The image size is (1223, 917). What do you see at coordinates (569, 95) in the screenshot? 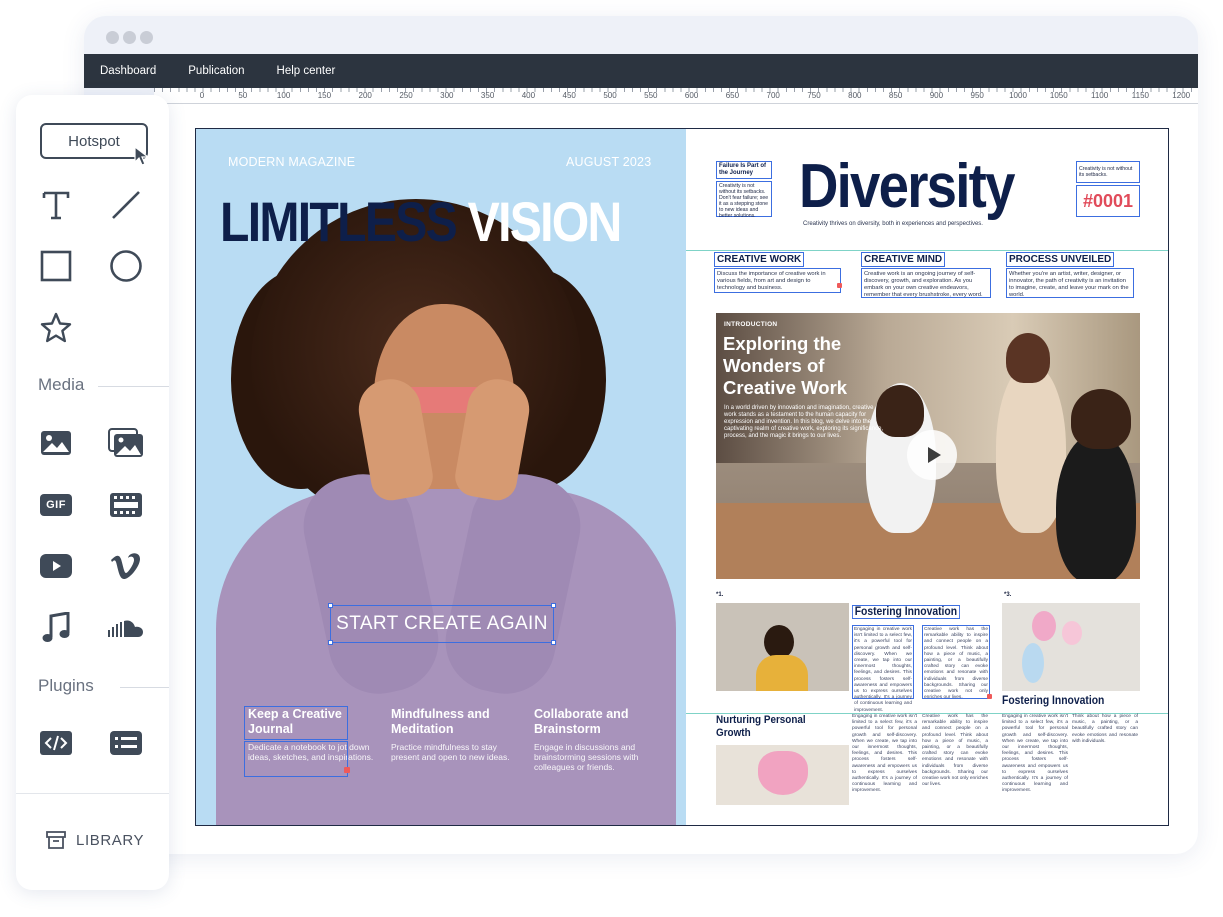
I see `ruler-tick-label: 450` at bounding box center [569, 95].